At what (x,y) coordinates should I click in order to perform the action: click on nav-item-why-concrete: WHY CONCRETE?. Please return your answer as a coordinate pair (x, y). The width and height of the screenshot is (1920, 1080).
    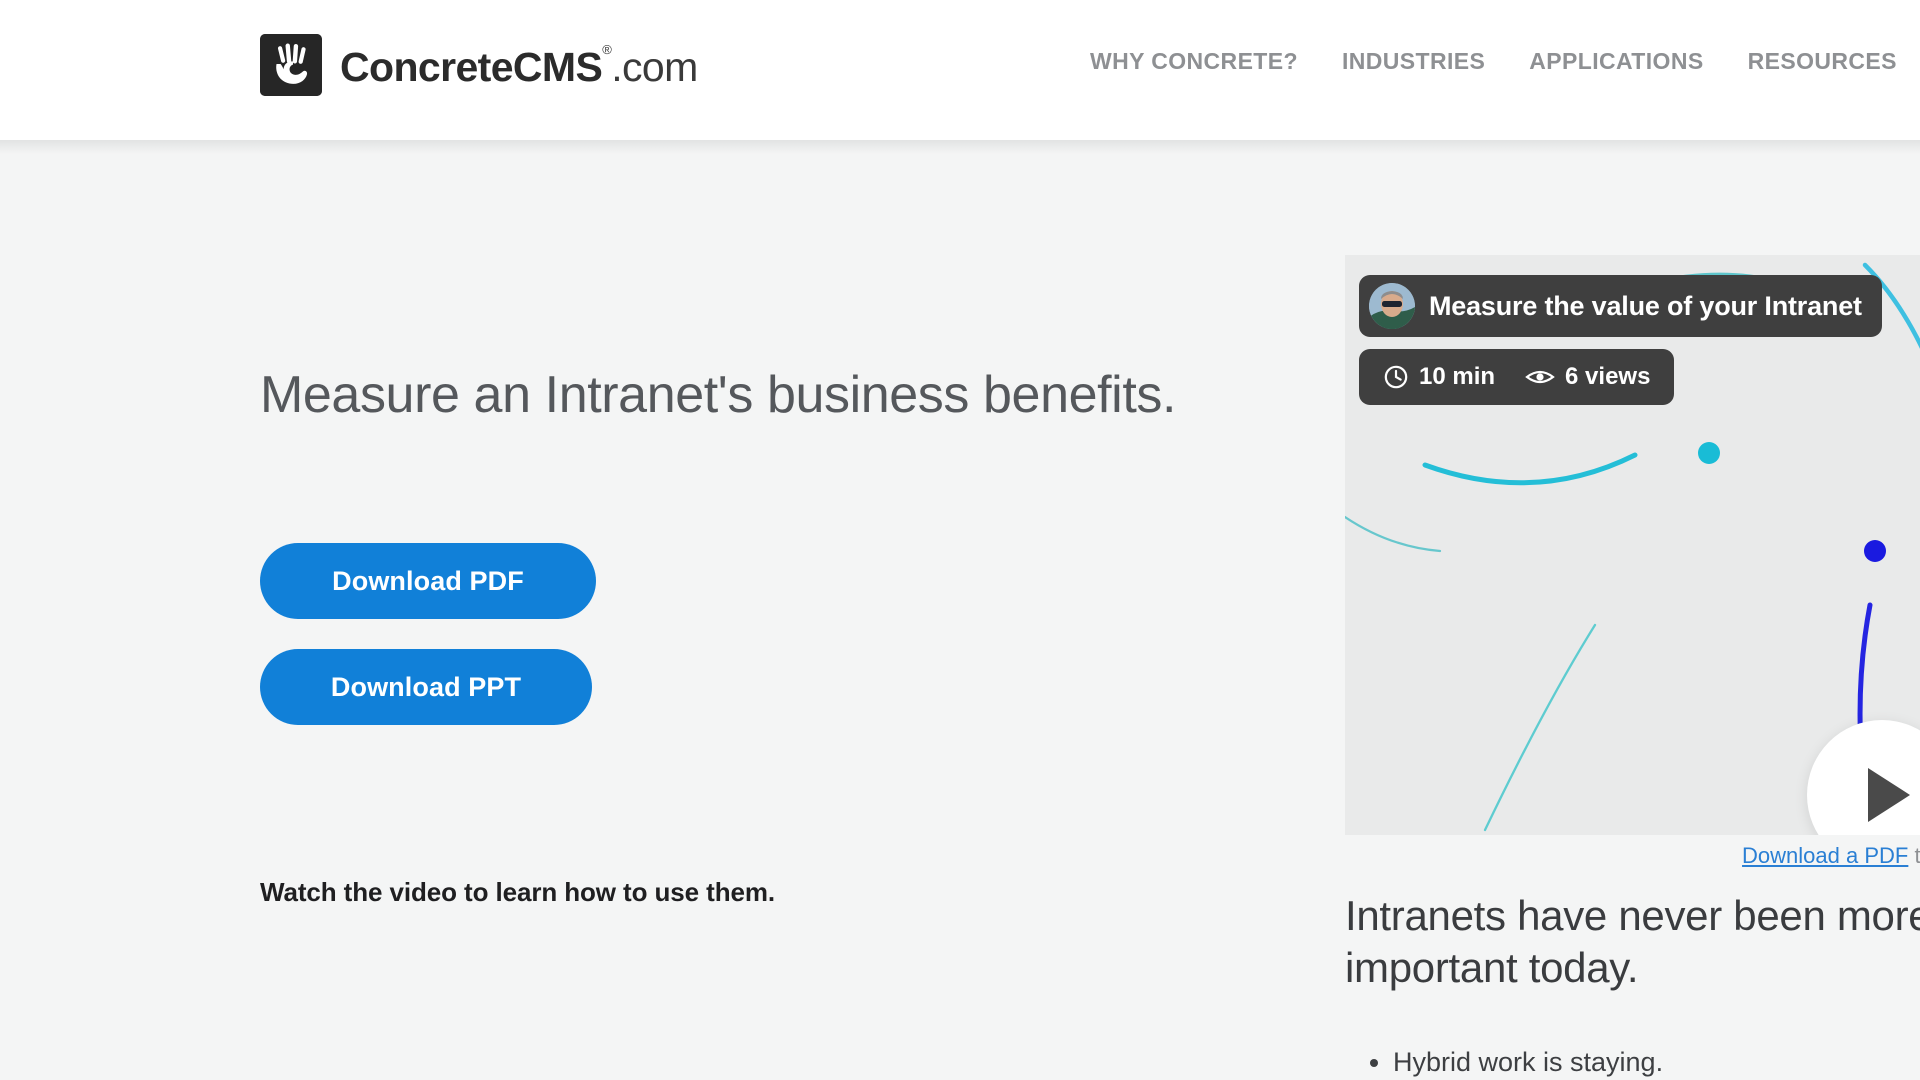
    Looking at the image, I should click on (1194, 61).